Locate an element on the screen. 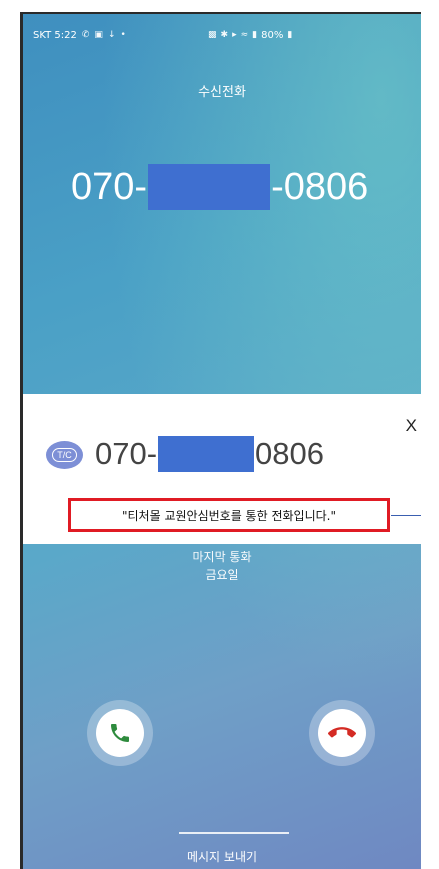 The height and width of the screenshot is (869, 439). accept-call-button is located at coordinates (120, 733).